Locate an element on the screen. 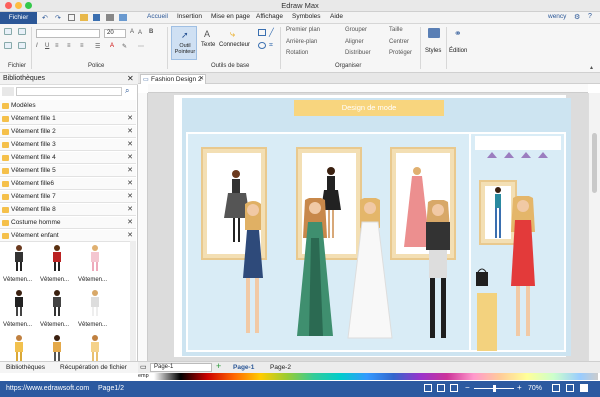  menu-accueil: Accueil is located at coordinates (157, 16).